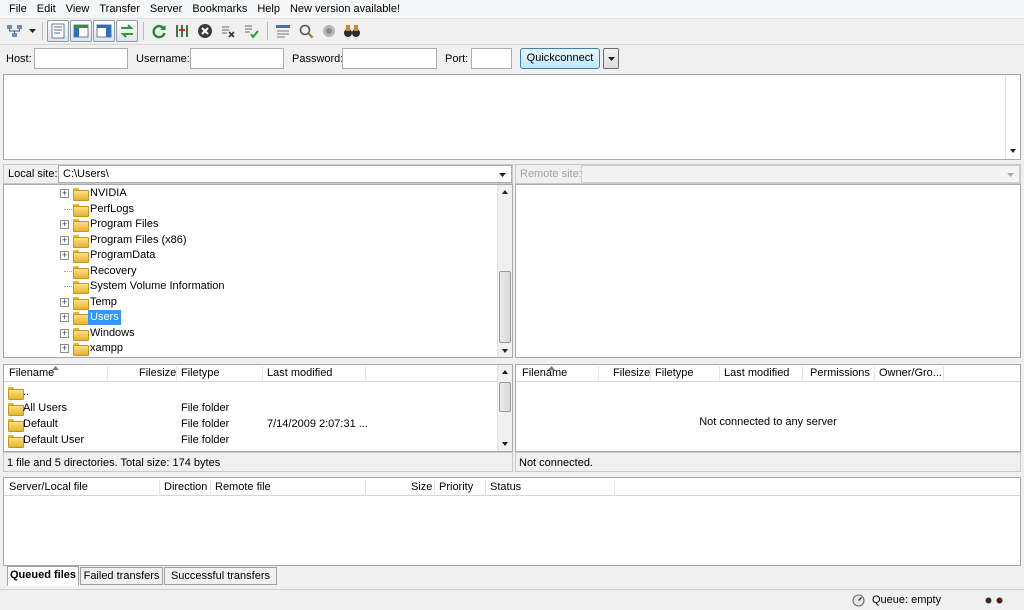  What do you see at coordinates (219, 9) in the screenshot?
I see `menu-bookmarks: Bookmarks` at bounding box center [219, 9].